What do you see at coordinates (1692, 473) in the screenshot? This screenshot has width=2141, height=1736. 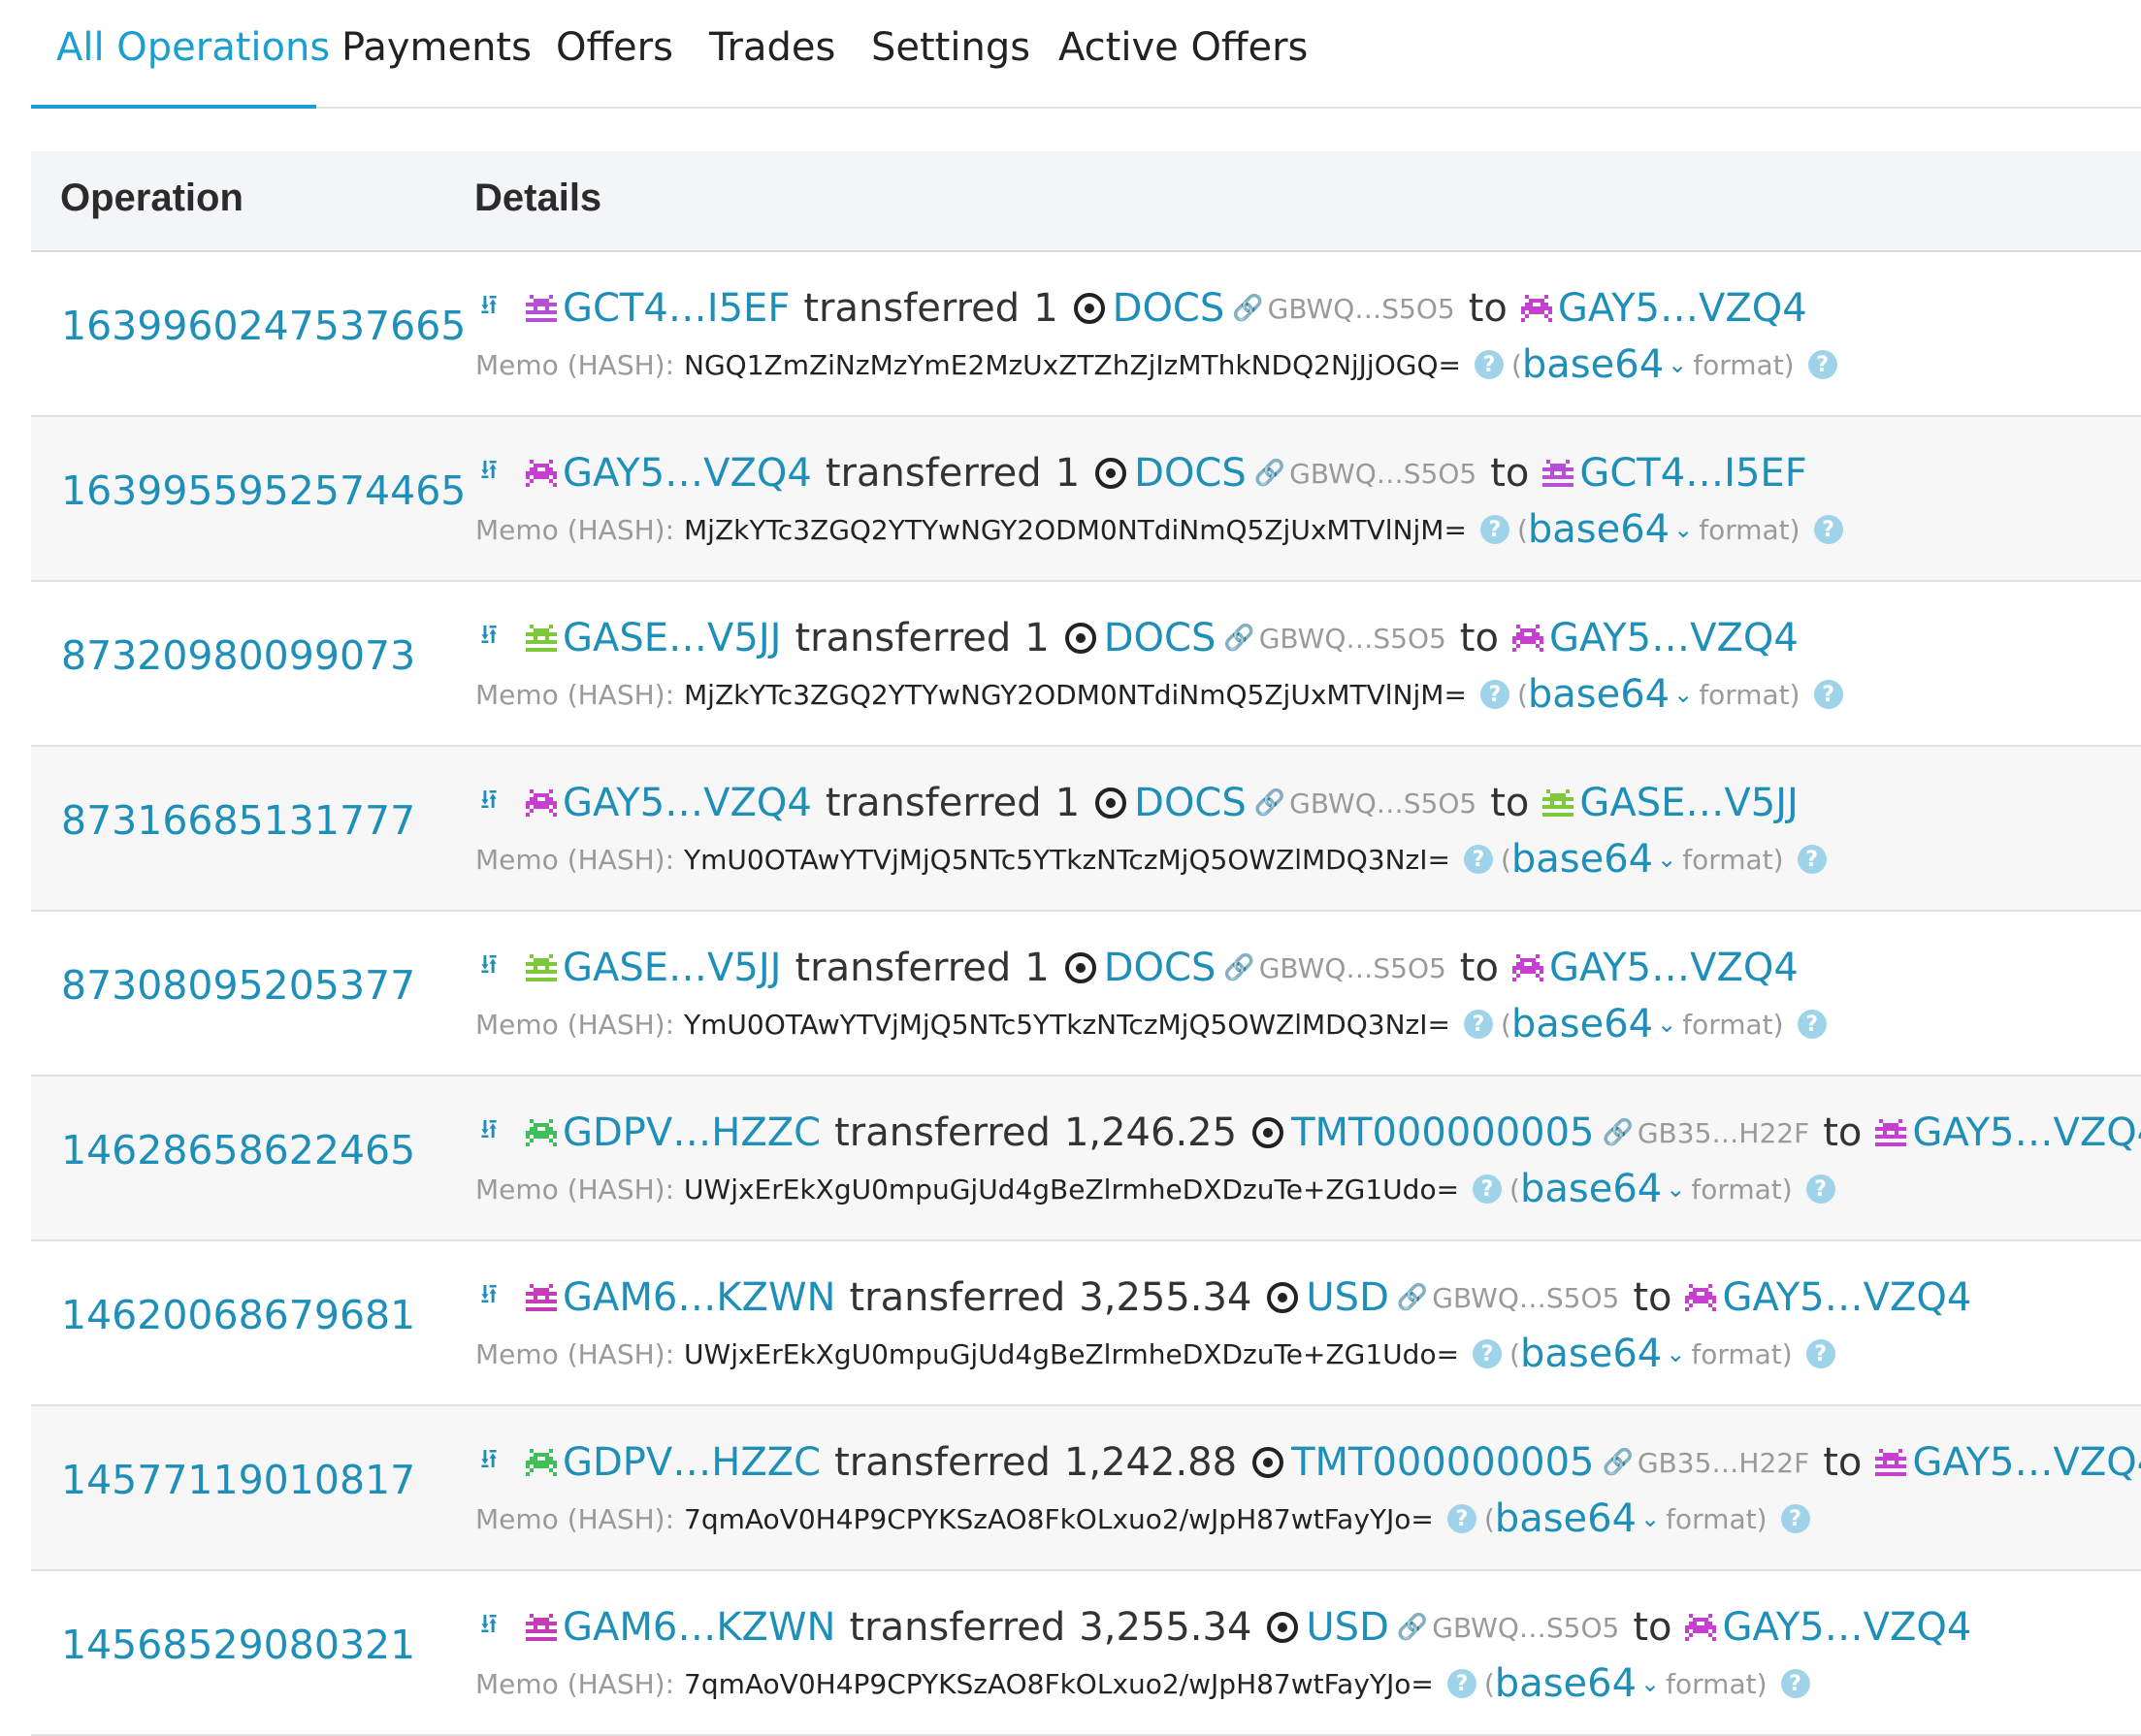 I see `to-account-link: GCT4…I5EF` at bounding box center [1692, 473].